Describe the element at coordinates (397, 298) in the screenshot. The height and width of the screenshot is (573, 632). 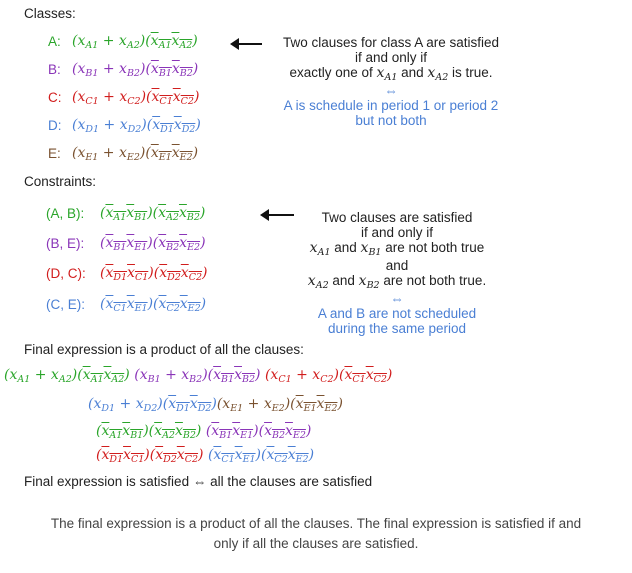
I see `constraint-note-equiv: ⇔` at that location.